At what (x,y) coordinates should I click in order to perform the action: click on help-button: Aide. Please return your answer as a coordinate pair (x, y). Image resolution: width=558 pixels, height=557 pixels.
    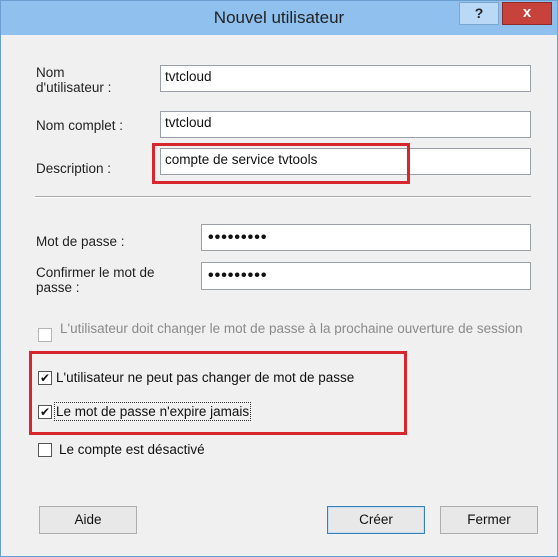
    Looking at the image, I should click on (88, 520).